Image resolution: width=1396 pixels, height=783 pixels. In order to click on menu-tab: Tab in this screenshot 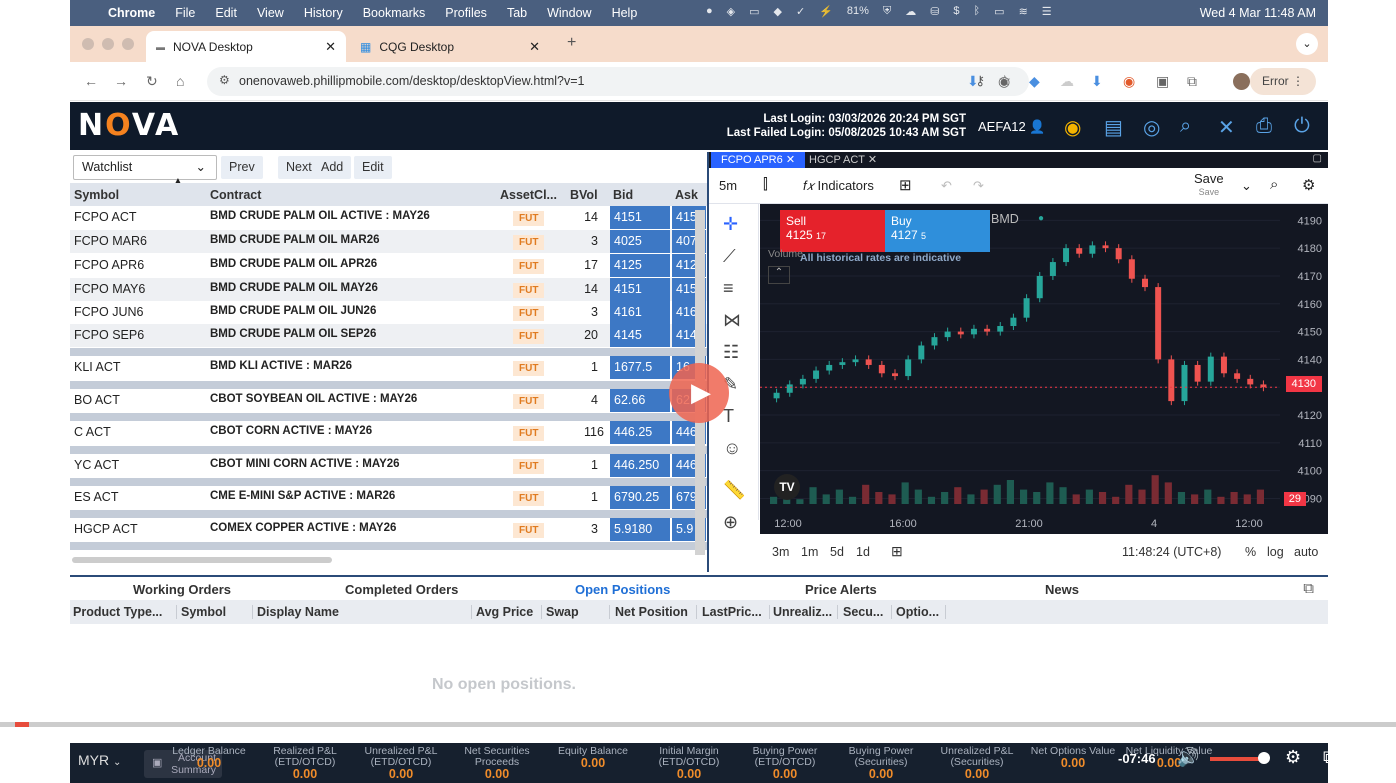, I will do `click(517, 13)`.